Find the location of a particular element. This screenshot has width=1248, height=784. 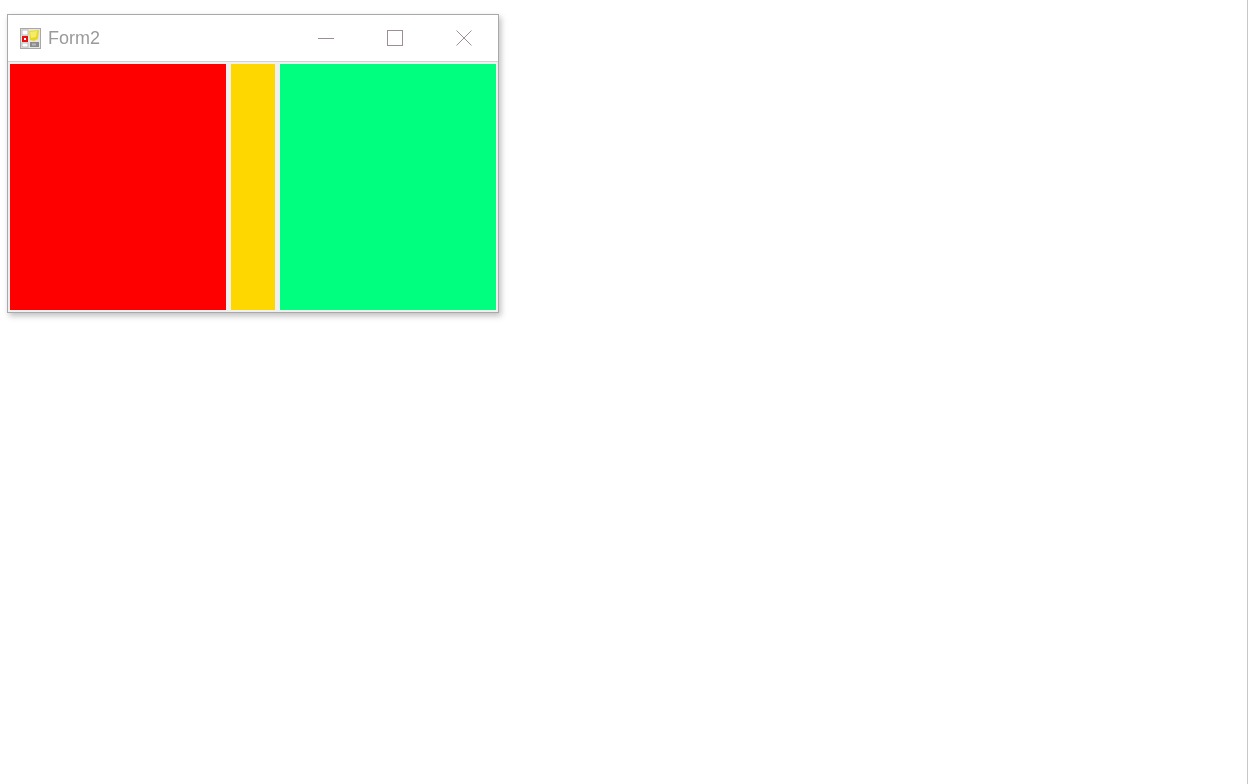

maximize-icon is located at coordinates (394, 38).